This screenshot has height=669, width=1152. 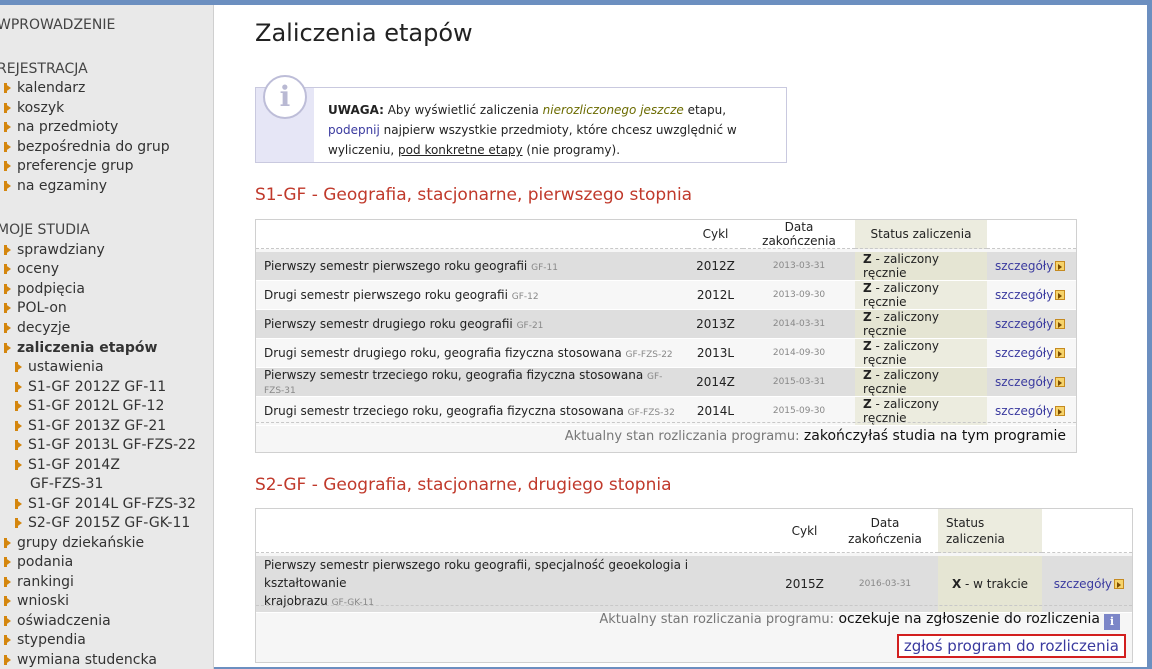 I want to click on sidebar-subitem-s1-gf-2013l: S1-GF 2013L GF-FZS-22, so click(x=105, y=445).